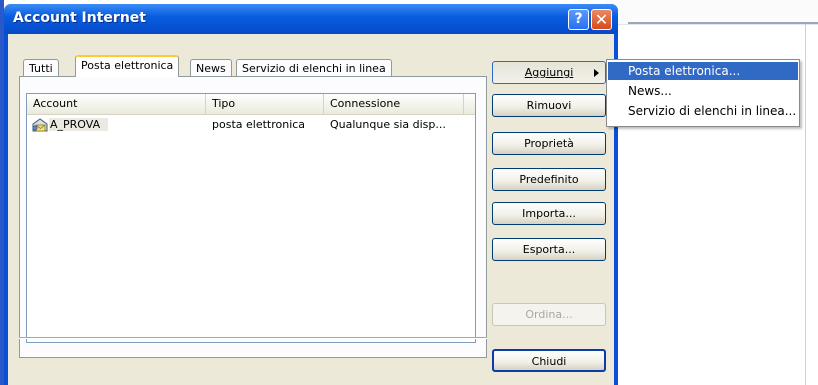 The image size is (818, 385). I want to click on button-label: Chiudi, so click(549, 361).